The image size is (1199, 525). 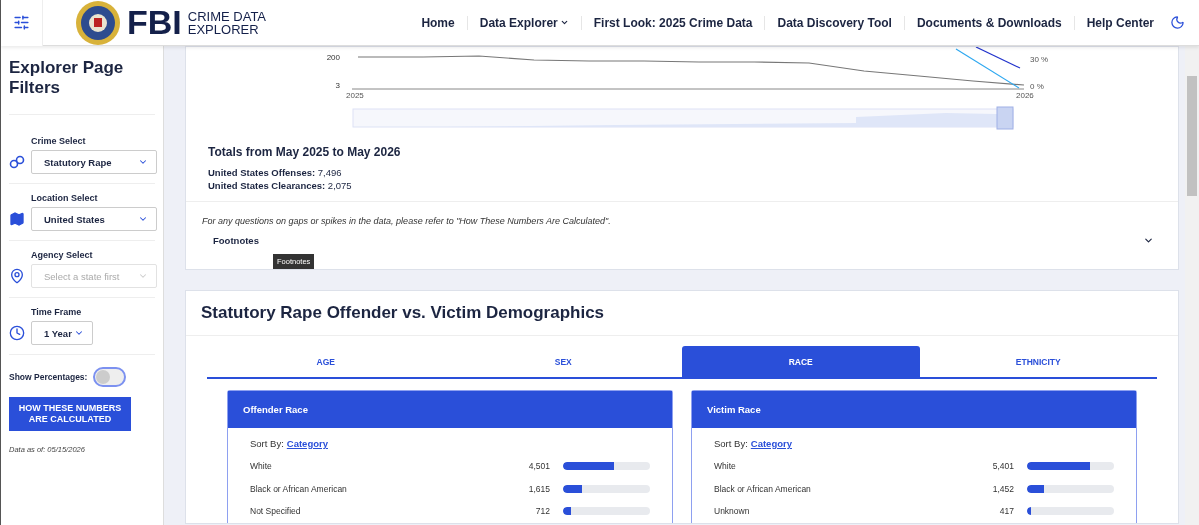 I want to click on data-note: For any questions on gaps or spikes in the data, please refer to "How These Numbers Are Calculated"., so click(x=407, y=221).